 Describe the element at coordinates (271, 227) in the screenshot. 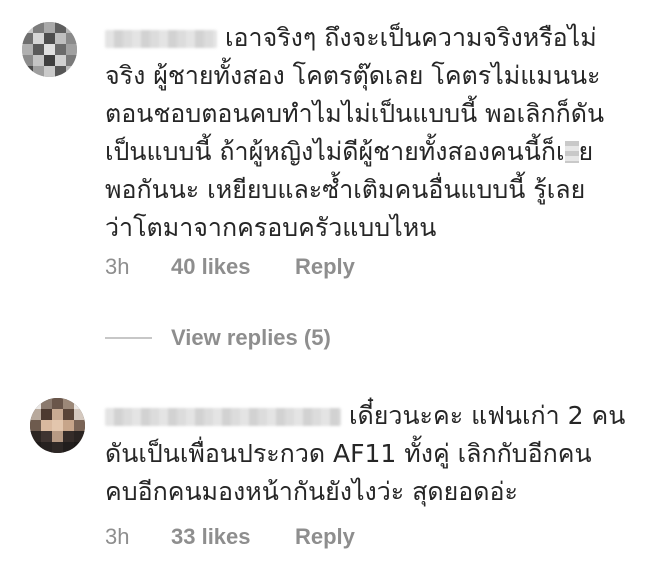

I see `comment-line: ว่าโตมาจากครอบครัวแบบไหน` at that location.